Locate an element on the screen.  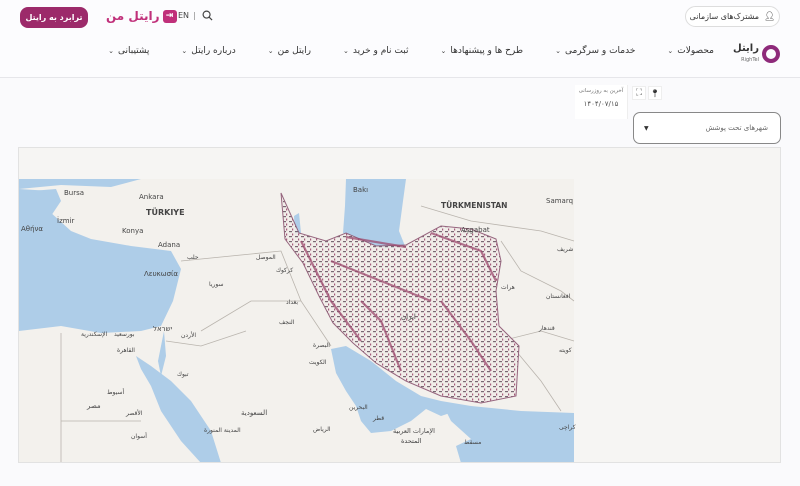
label-basra: البصرة is located at coordinates (321, 345).